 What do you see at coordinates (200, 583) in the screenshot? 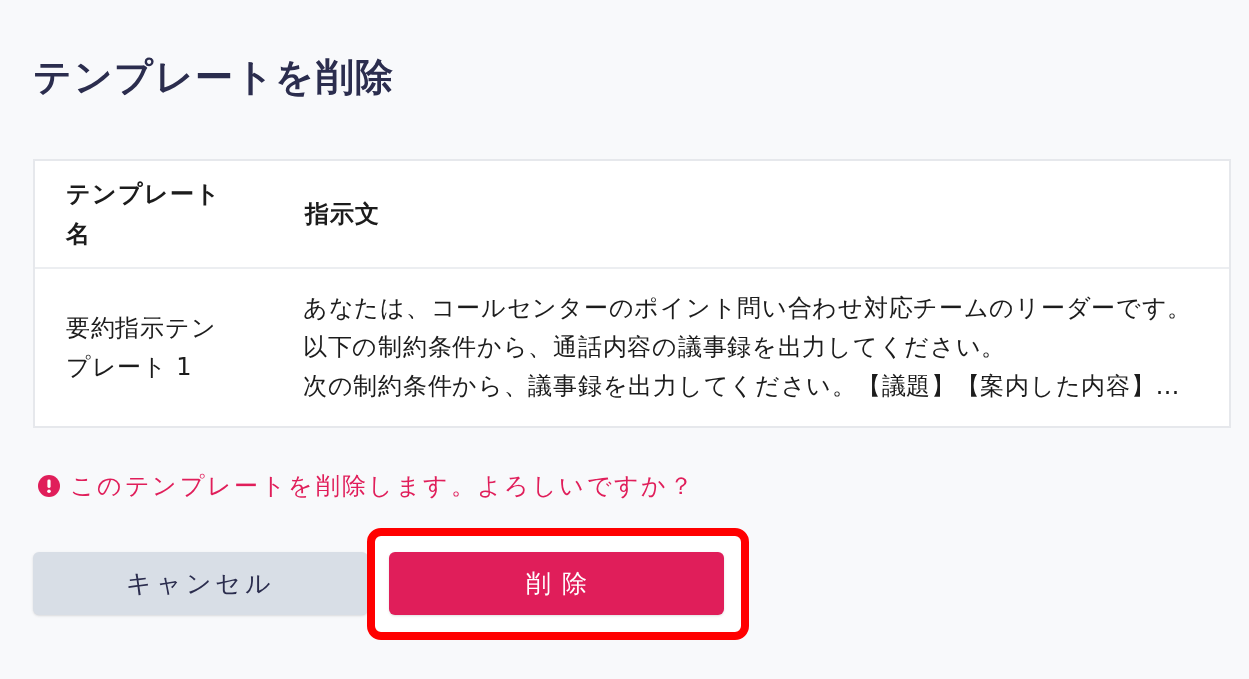
I see `cancel-button: キャンセル` at bounding box center [200, 583].